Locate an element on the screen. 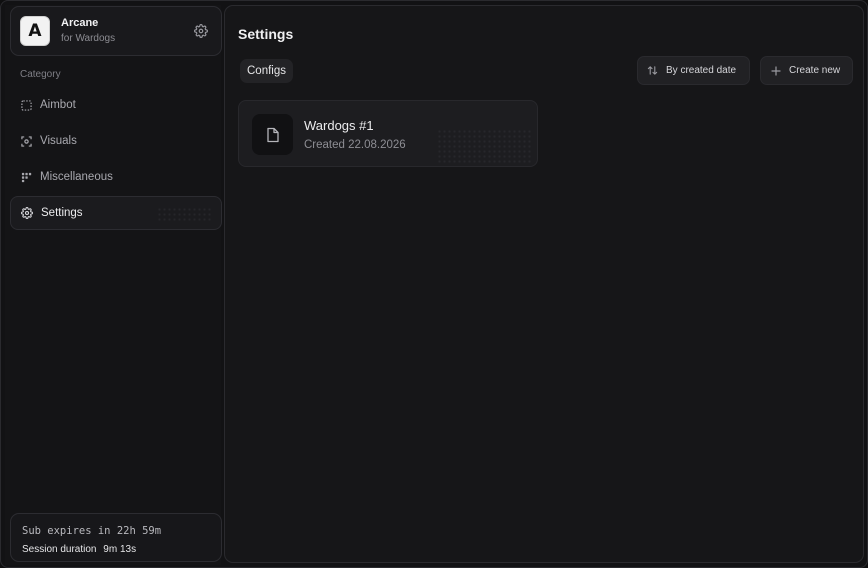 The width and height of the screenshot is (868, 568). create-new-button: Create new is located at coordinates (806, 70).